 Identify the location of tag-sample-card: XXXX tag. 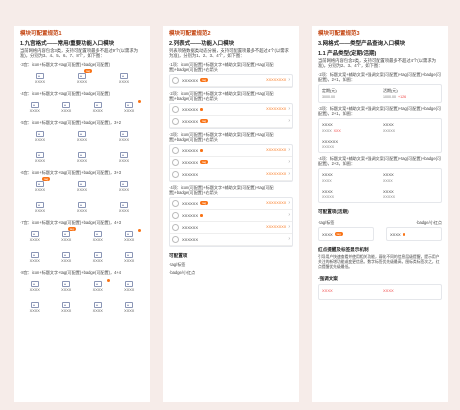
(346, 234).